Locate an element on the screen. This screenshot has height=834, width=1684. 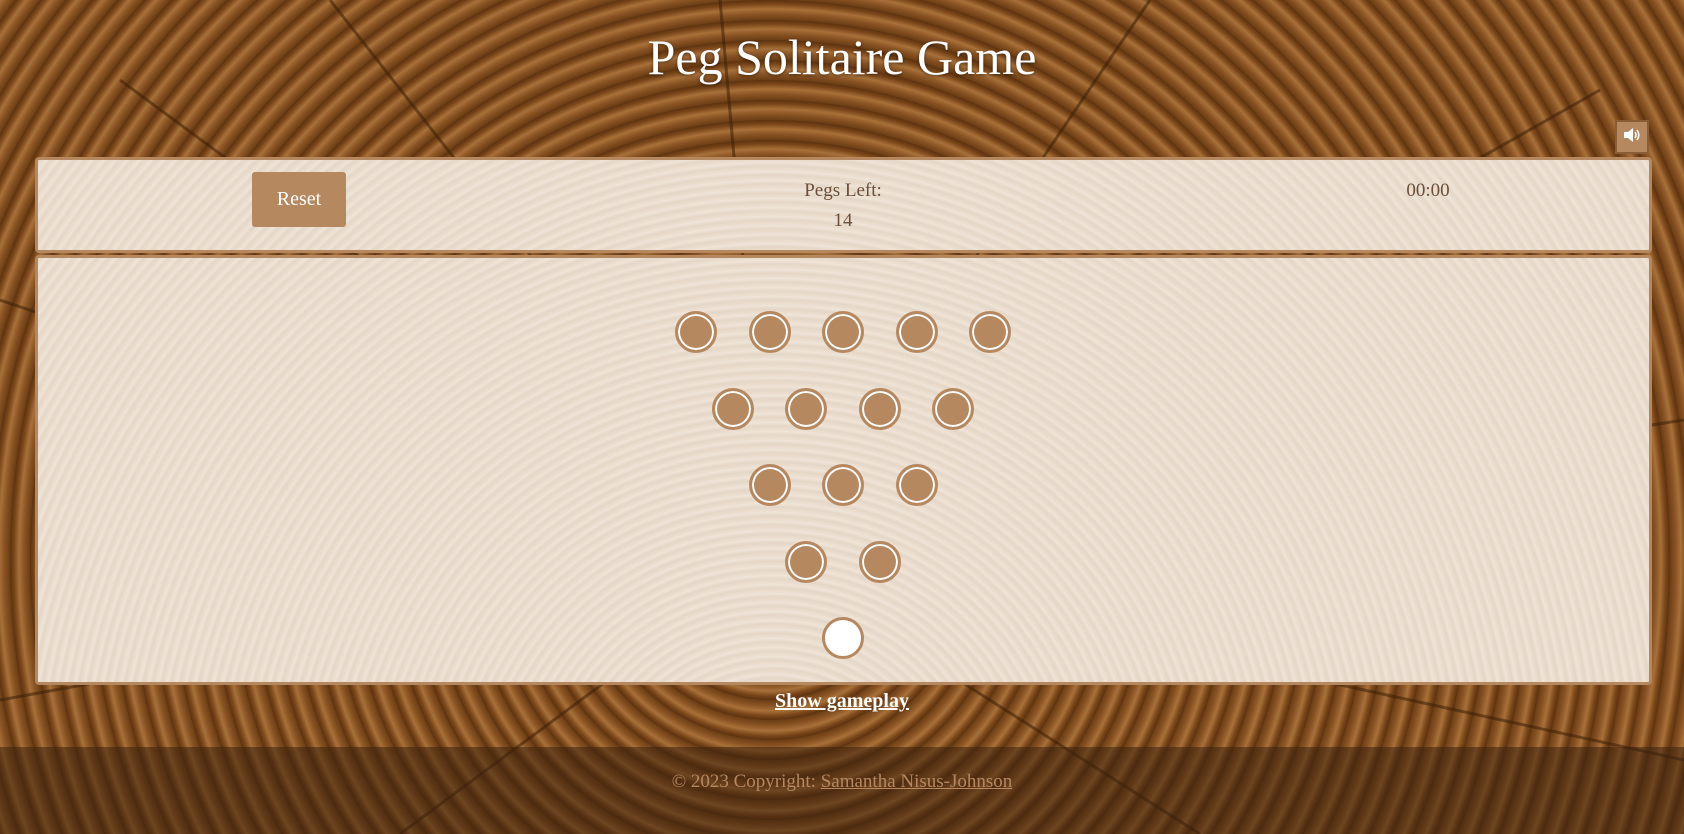
pegs-left-counter: Pegs Left: 14 is located at coordinates (843, 206).